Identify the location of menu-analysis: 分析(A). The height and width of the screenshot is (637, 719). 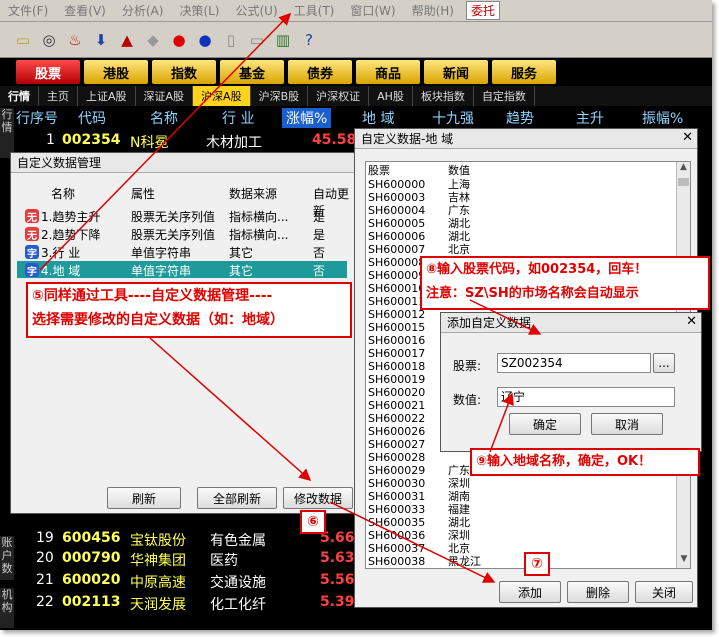
(143, 10).